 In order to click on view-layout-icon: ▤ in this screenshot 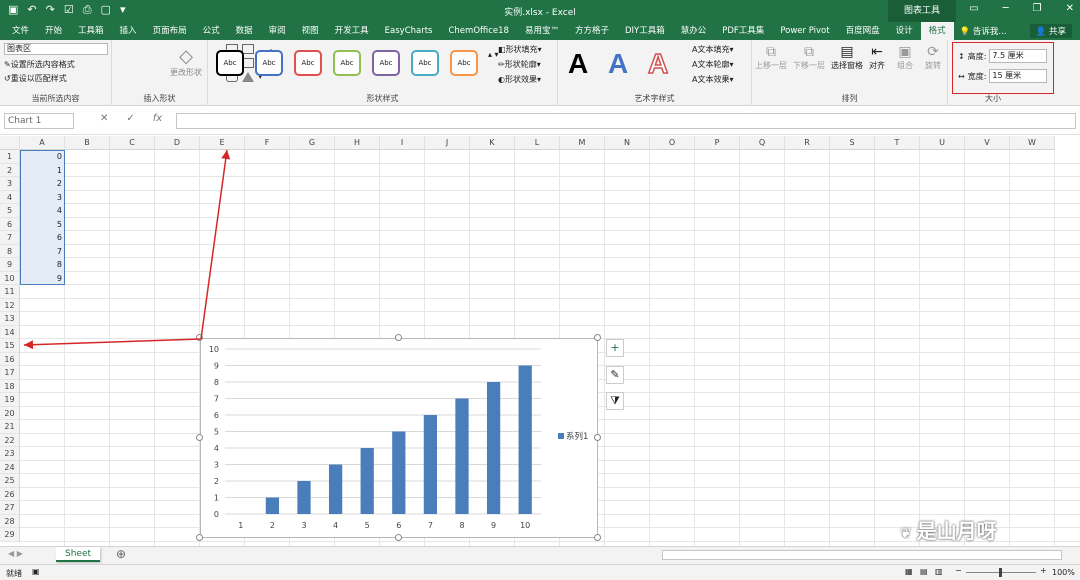, I will do `click(924, 571)`.